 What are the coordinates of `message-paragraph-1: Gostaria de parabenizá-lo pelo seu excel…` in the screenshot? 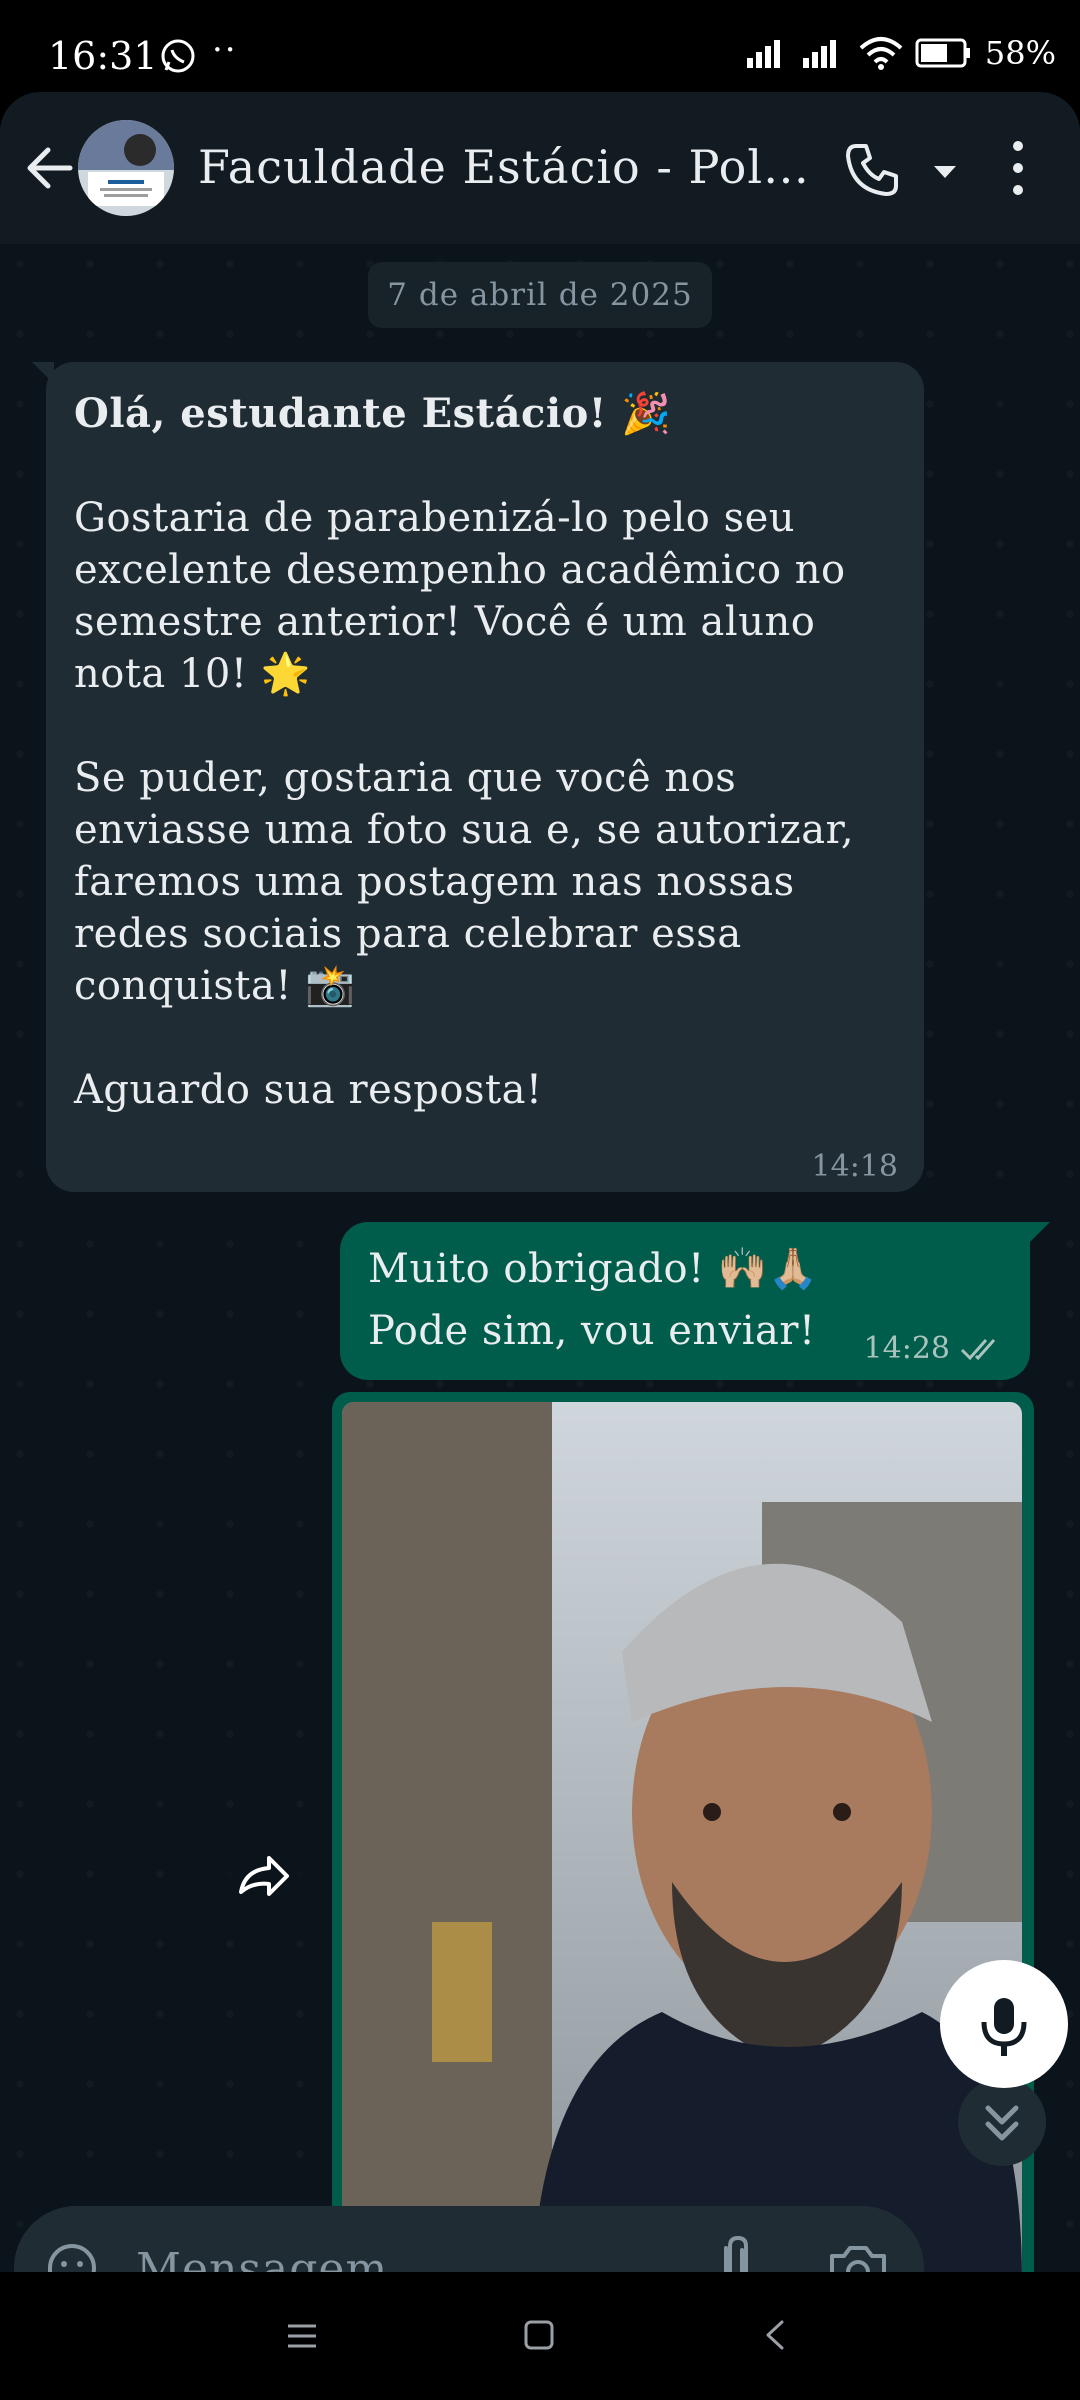 It's located at (460, 596).